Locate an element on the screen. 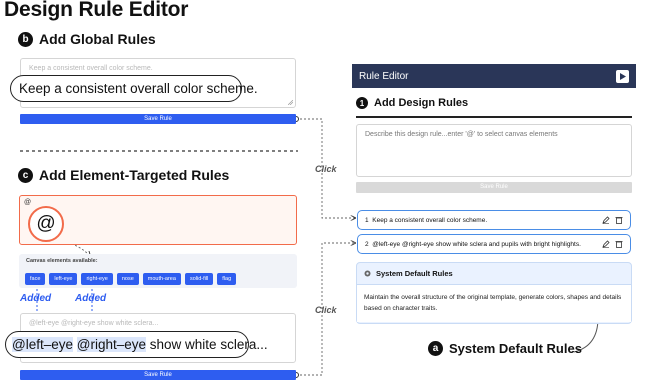  chip-mouth-area: mouth-area is located at coordinates (161, 279).